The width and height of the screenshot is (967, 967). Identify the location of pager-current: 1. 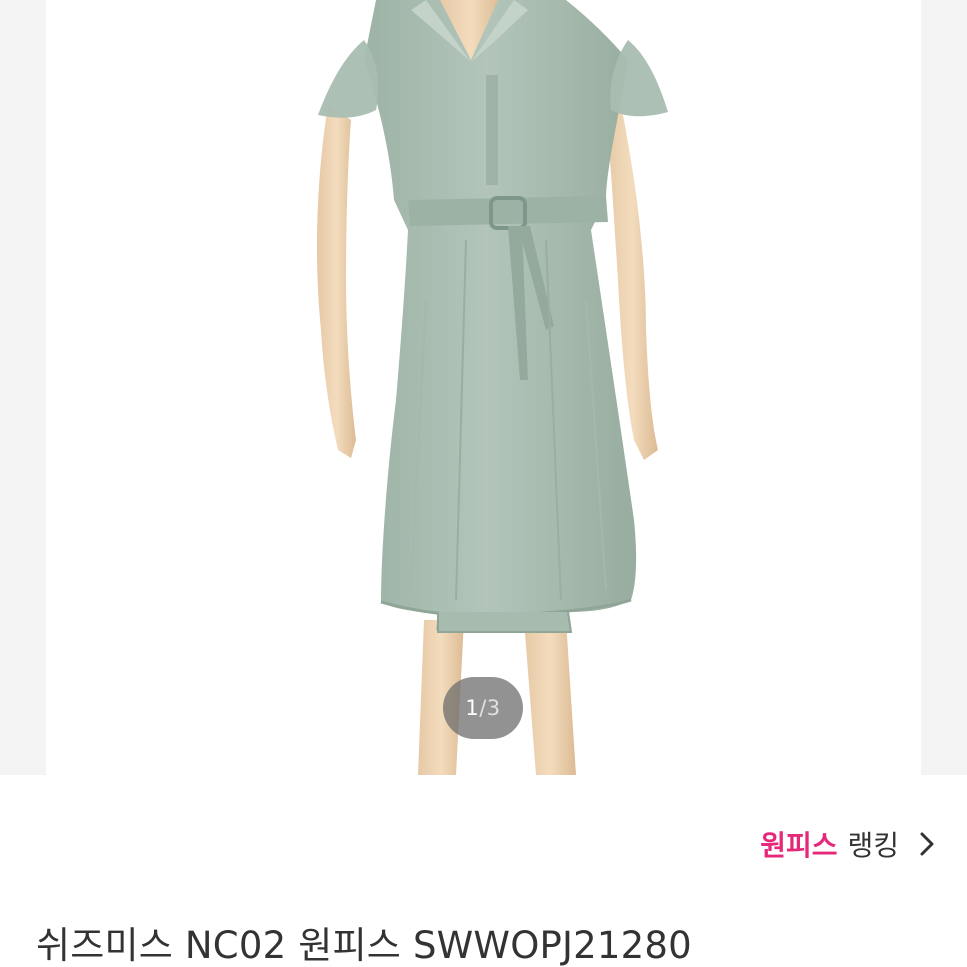
(472, 708).